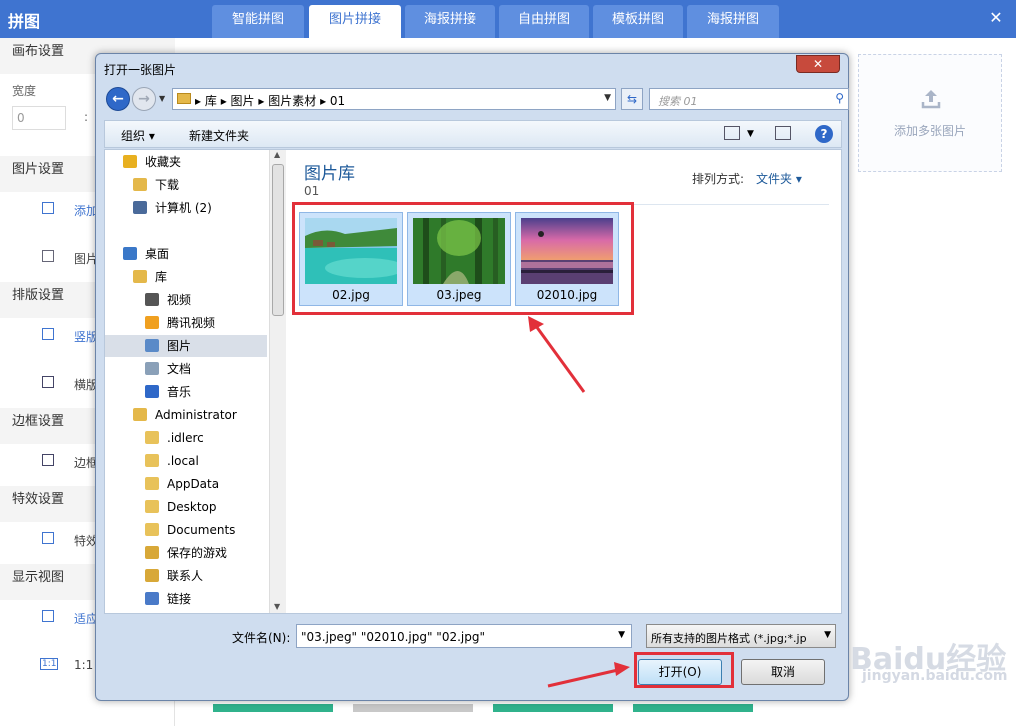 This screenshot has height=726, width=1016. I want to click on nav-tree-item: 文档, so click(186, 369).